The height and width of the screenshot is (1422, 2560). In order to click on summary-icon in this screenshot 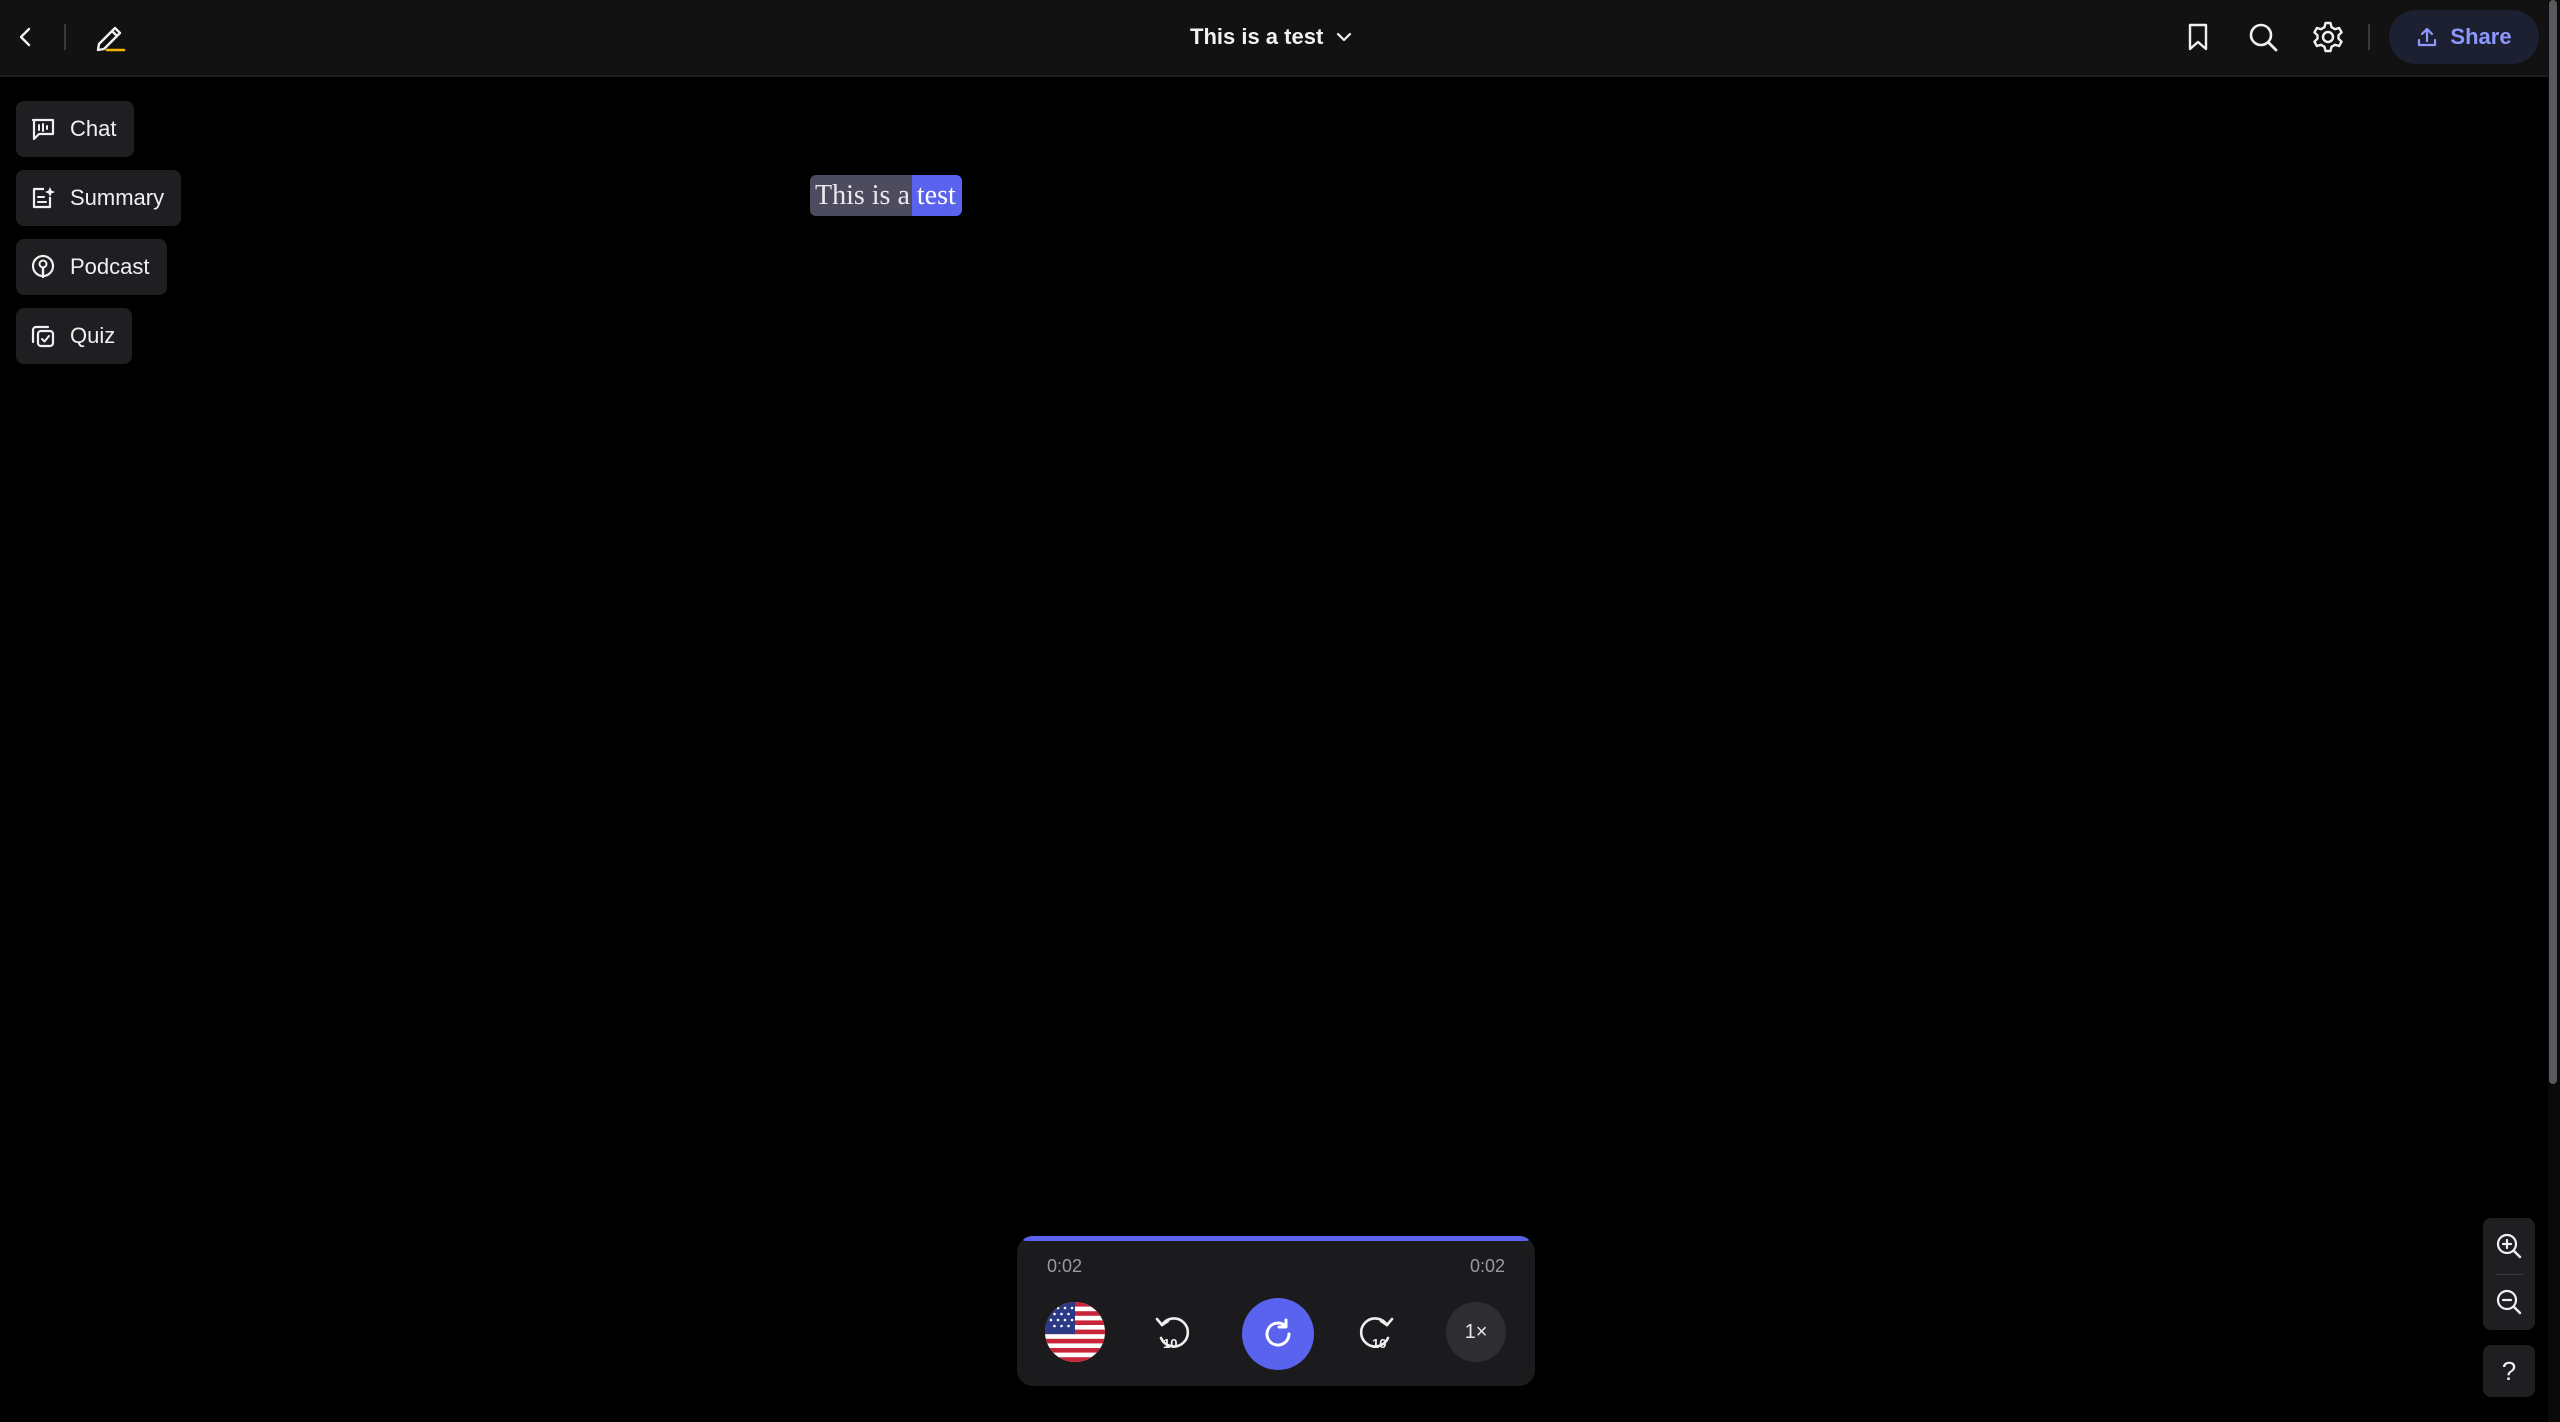, I will do `click(43, 198)`.